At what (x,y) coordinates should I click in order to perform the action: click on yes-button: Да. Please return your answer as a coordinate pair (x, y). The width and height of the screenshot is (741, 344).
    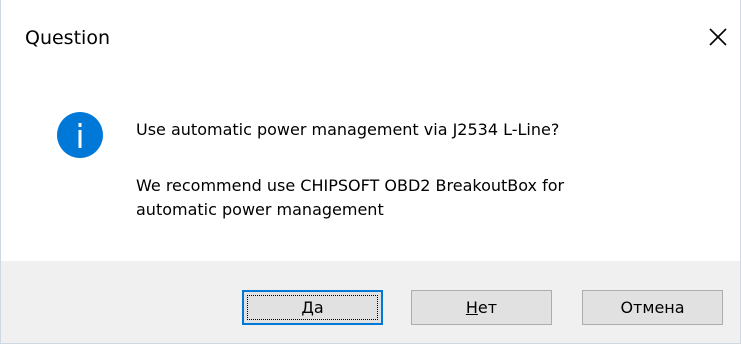
    Looking at the image, I should click on (312, 307).